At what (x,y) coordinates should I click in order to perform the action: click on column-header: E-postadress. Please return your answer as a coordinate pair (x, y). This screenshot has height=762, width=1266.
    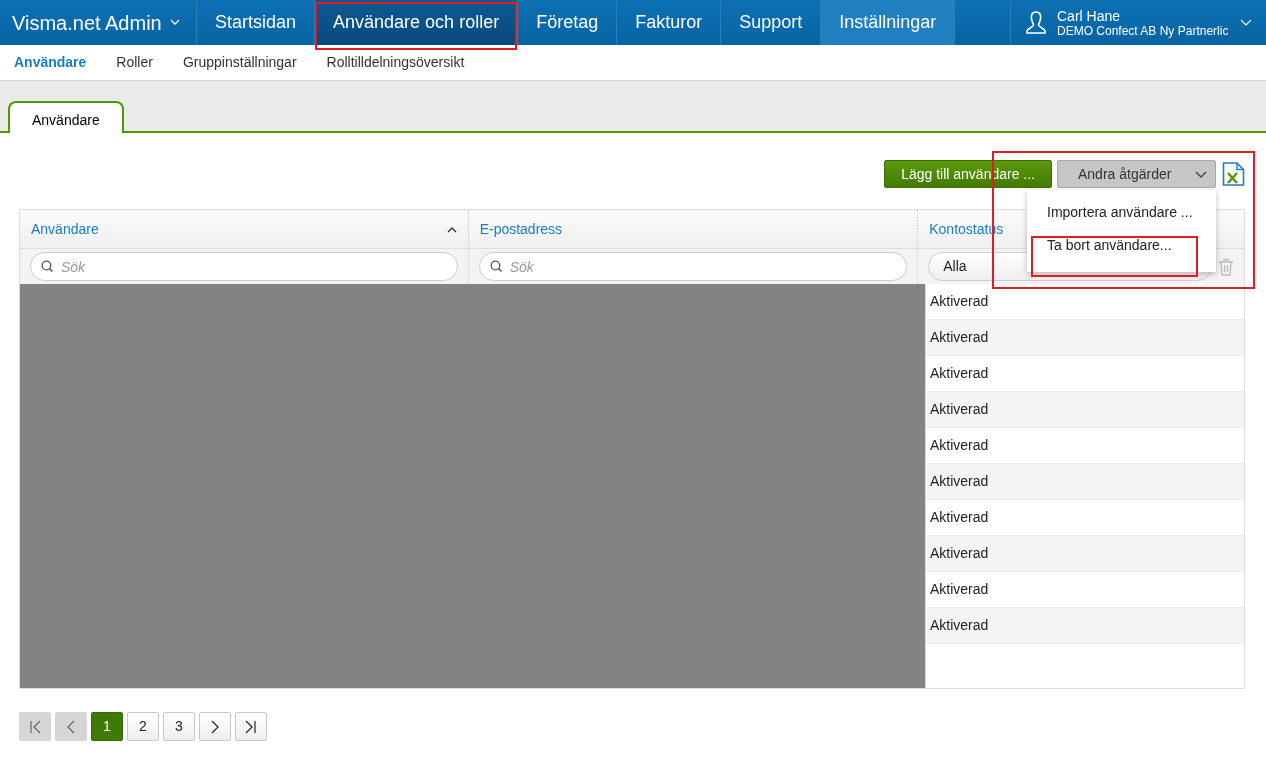
    Looking at the image, I should click on (693, 229).